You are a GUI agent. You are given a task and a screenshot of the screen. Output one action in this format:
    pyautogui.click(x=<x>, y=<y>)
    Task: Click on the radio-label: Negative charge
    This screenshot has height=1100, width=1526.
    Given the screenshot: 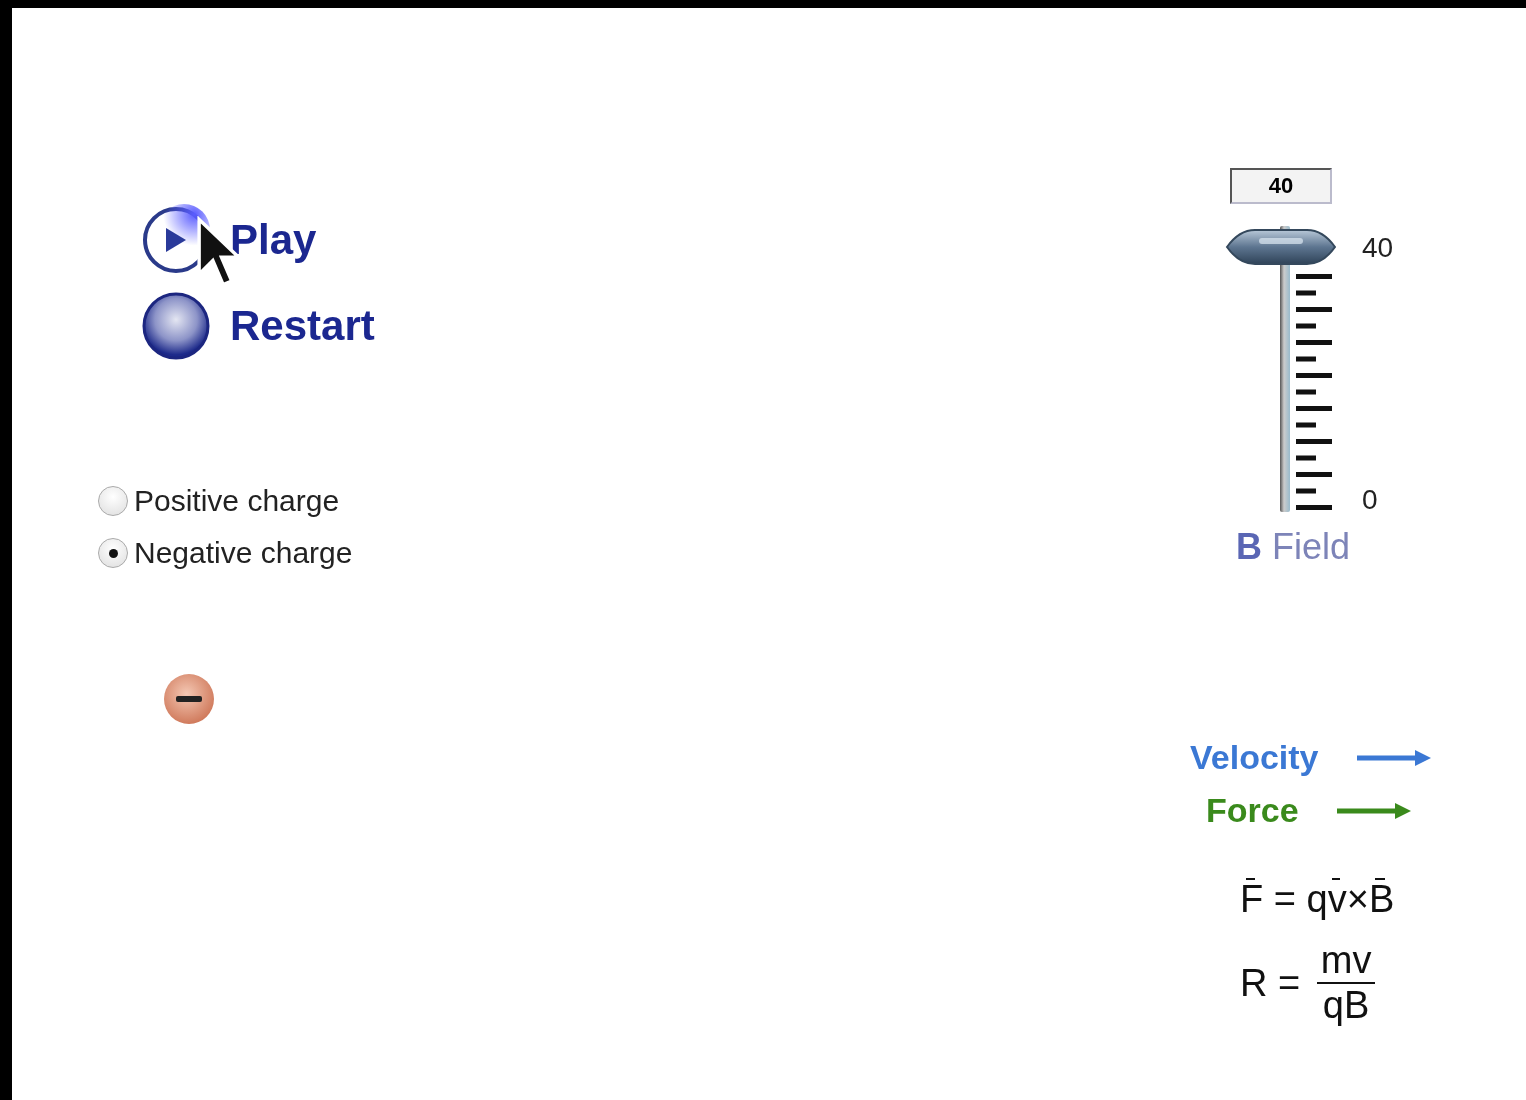 What is the action you would take?
    pyautogui.click(x=243, y=553)
    